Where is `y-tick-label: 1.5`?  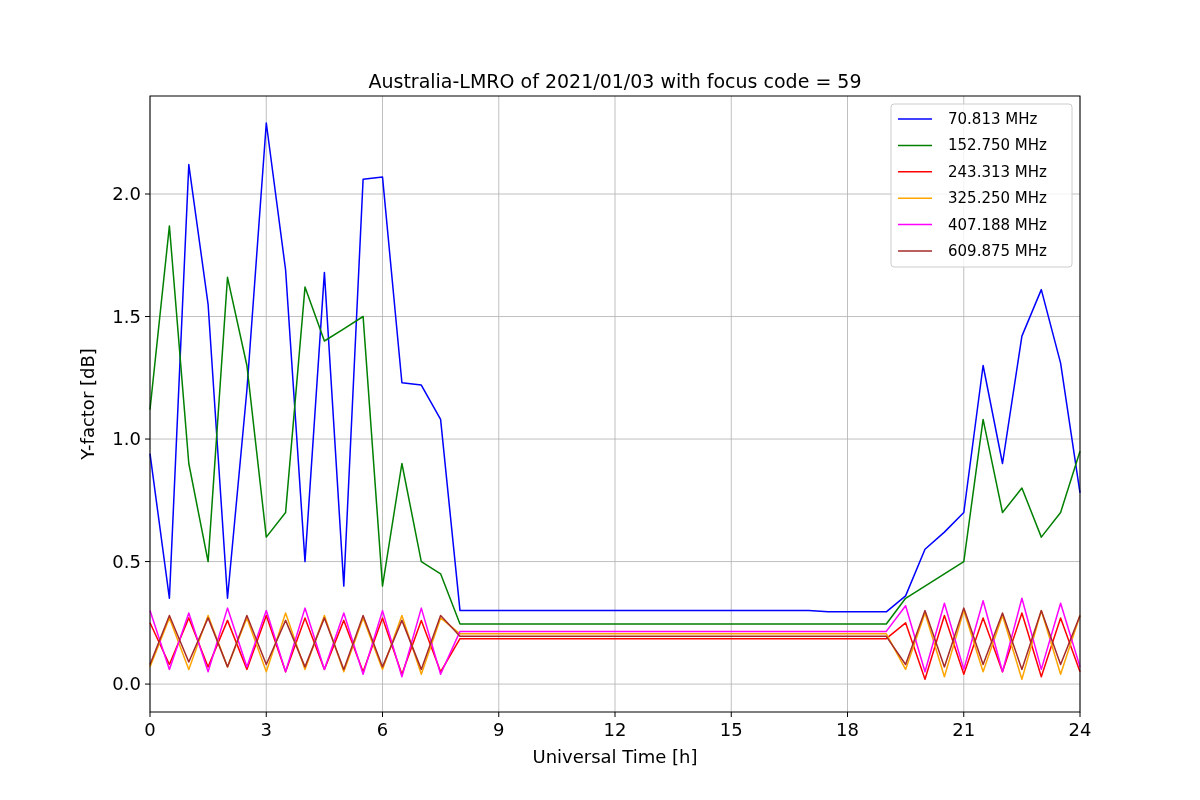 y-tick-label: 1.5 is located at coordinates (126, 316).